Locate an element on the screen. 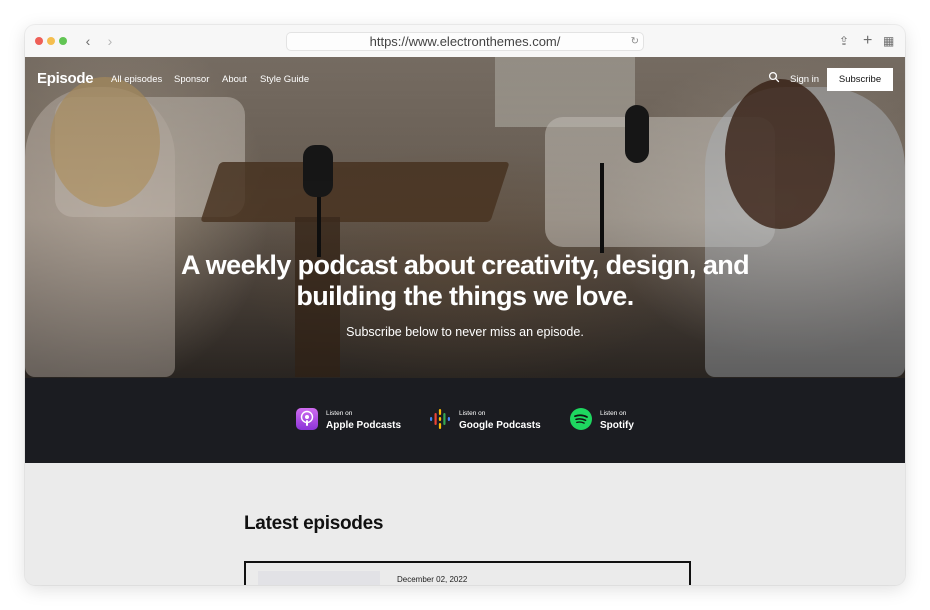  back-button: ‹ is located at coordinates (88, 41).